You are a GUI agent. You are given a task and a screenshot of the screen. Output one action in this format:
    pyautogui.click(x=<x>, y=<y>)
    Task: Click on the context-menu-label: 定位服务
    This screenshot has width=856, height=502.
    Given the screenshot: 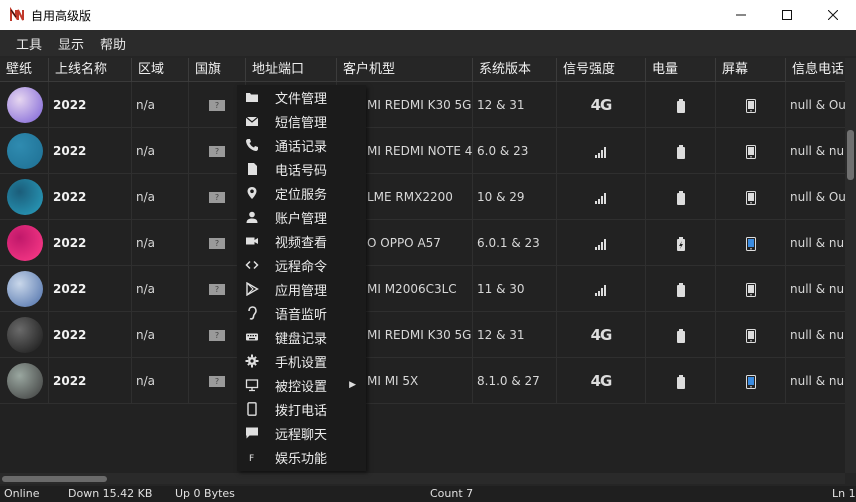 What is the action you would take?
    pyautogui.click(x=301, y=195)
    